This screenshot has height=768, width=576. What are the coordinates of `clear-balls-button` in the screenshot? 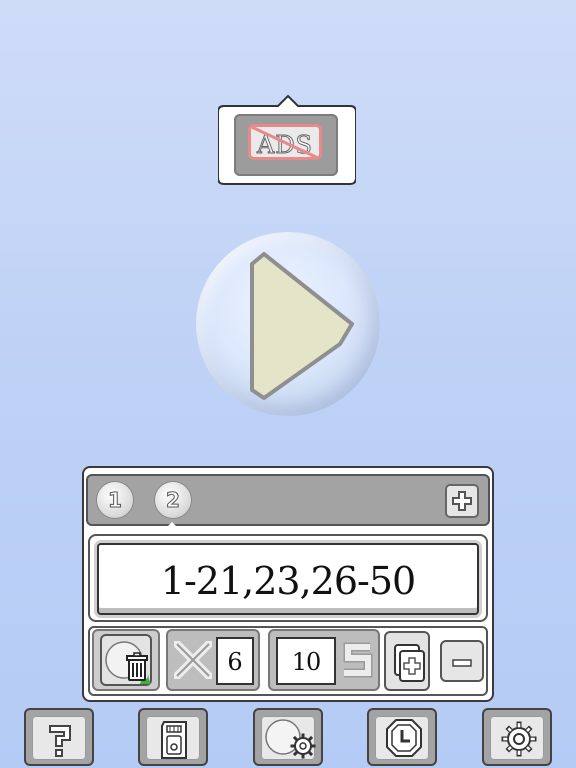 It's located at (126, 660).